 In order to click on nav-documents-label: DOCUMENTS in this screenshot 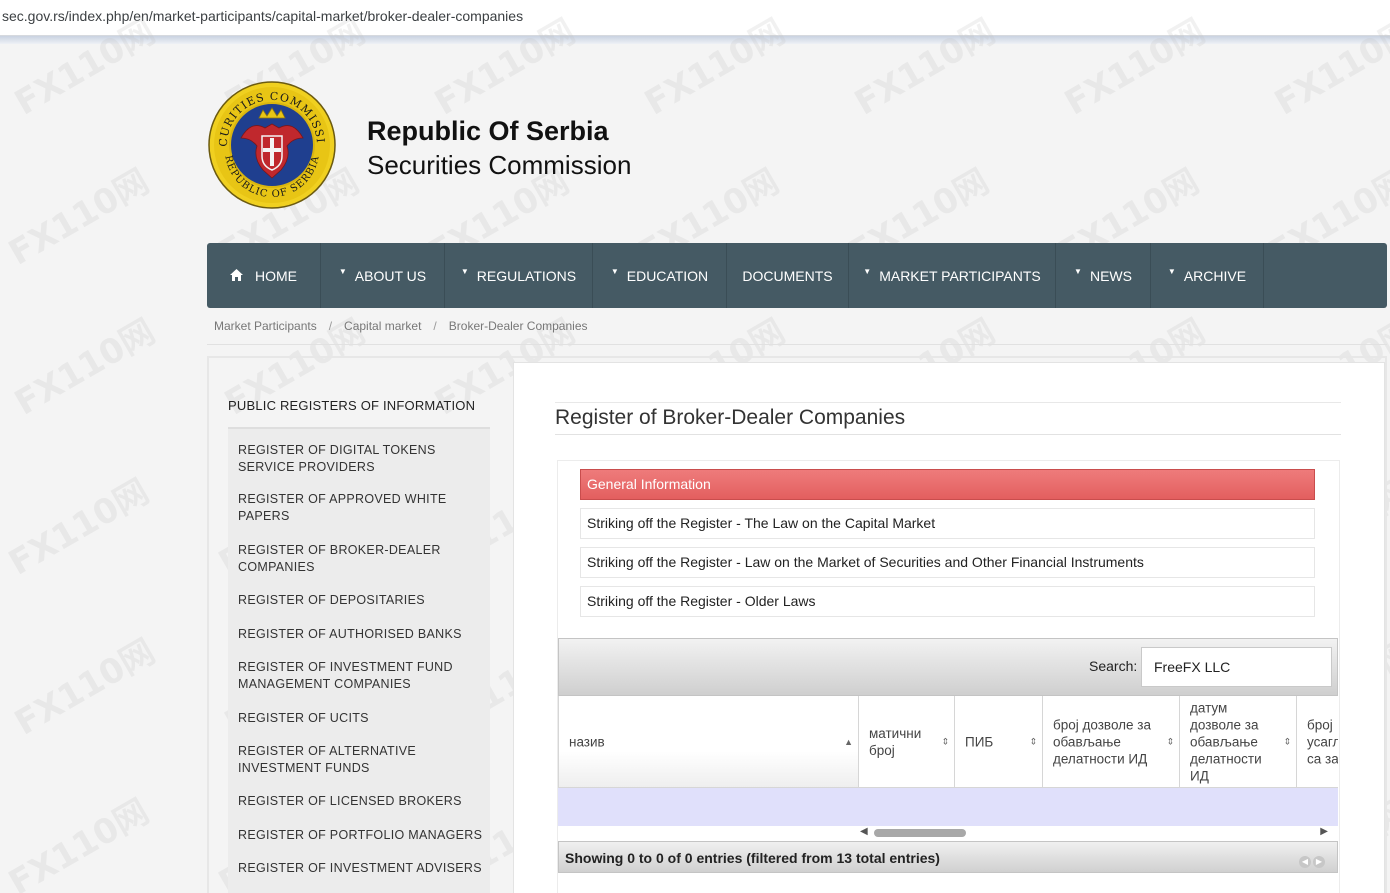, I will do `click(787, 275)`.